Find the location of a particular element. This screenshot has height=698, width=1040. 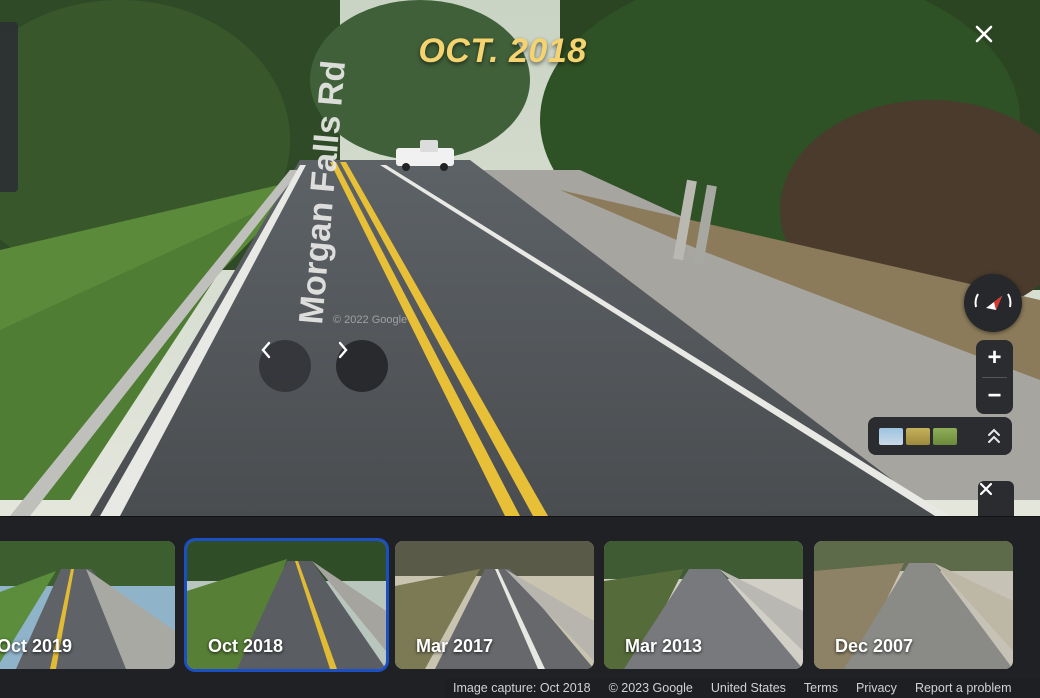

timeline-item-mar-2013: Mar 2013 is located at coordinates (703, 605).